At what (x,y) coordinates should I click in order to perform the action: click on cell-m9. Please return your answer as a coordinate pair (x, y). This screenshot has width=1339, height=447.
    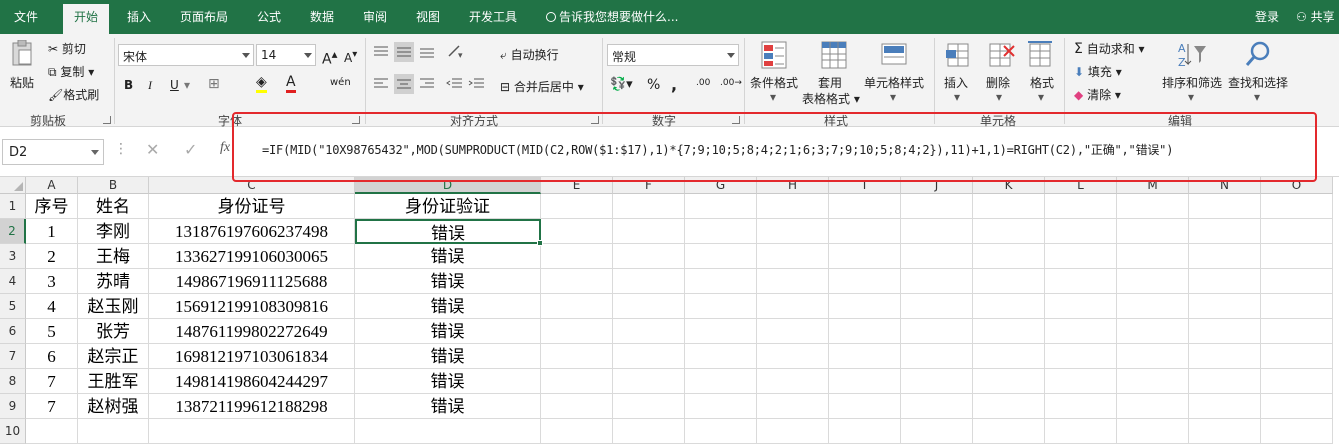
    Looking at the image, I should click on (1153, 406).